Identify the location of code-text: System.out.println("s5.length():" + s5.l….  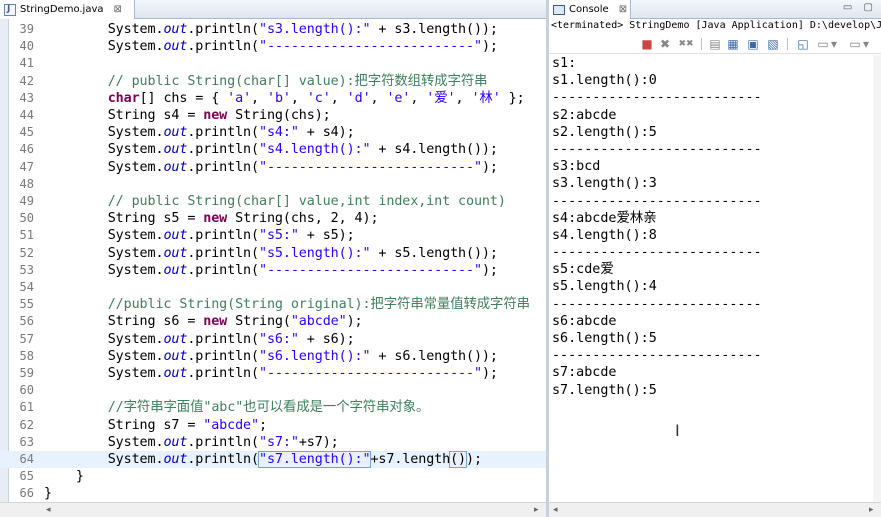
(271, 253).